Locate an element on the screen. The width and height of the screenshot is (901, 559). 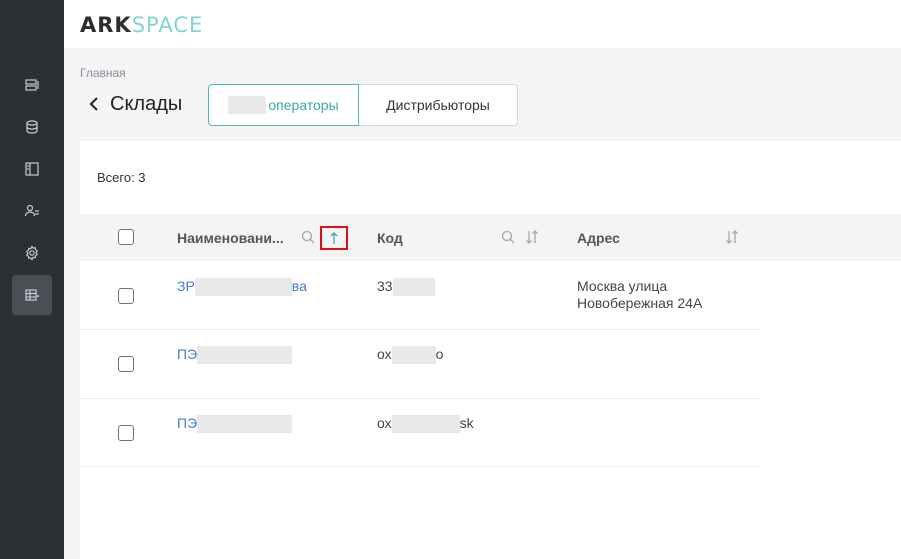
sidebar-item-users is located at coordinates (32, 211).